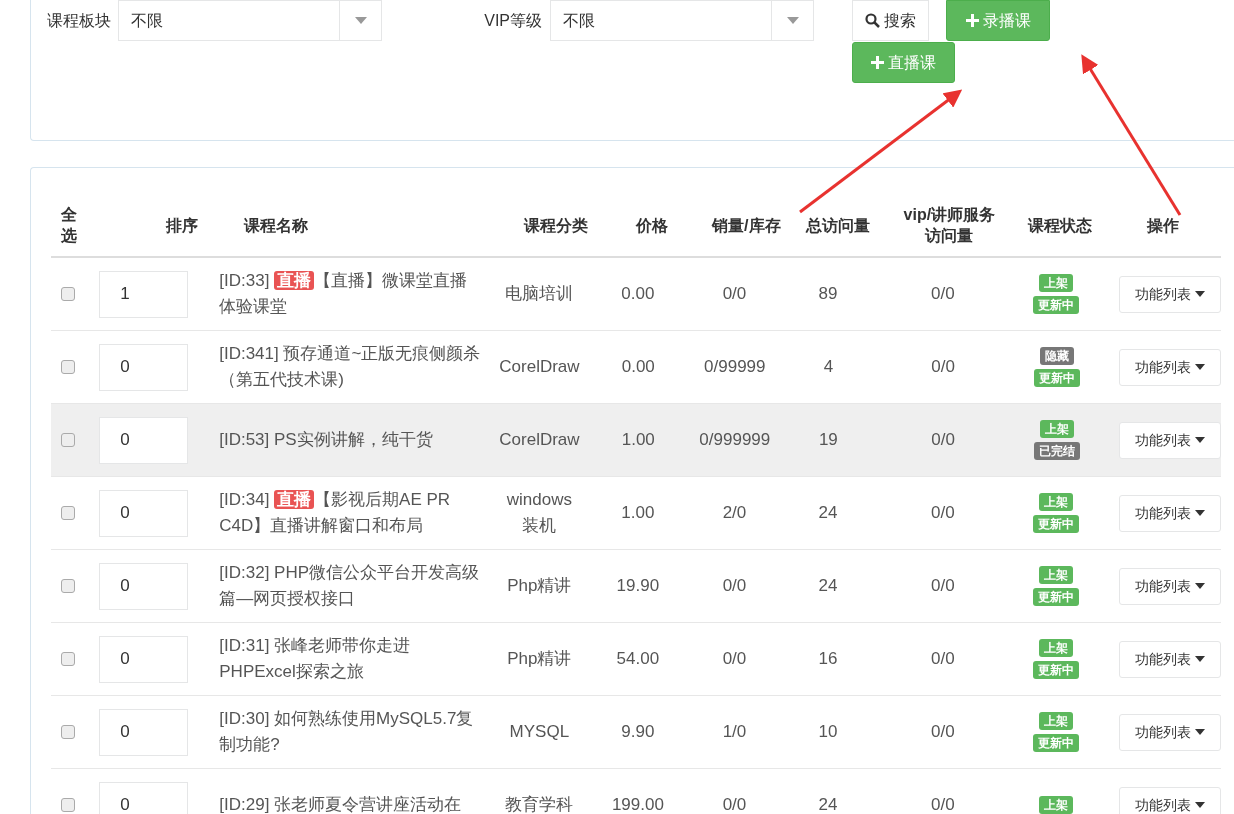  Describe the element at coordinates (638, 732) in the screenshot. I see `price-cell-text: 9.90` at that location.